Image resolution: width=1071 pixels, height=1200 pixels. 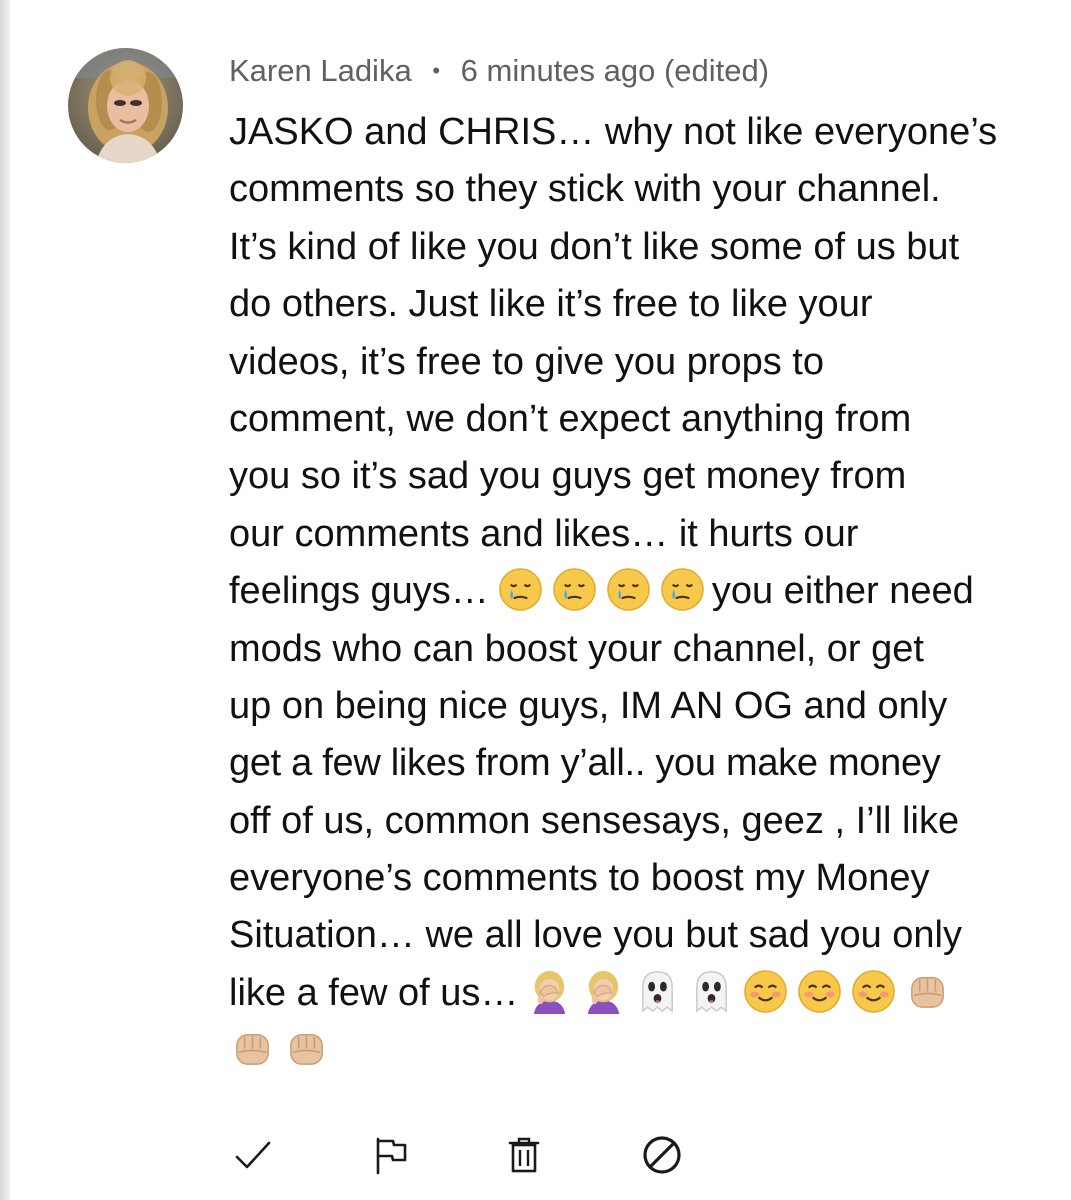 What do you see at coordinates (576, 648) in the screenshot?
I see `comment-line: mods who can boost your channel, or get` at bounding box center [576, 648].